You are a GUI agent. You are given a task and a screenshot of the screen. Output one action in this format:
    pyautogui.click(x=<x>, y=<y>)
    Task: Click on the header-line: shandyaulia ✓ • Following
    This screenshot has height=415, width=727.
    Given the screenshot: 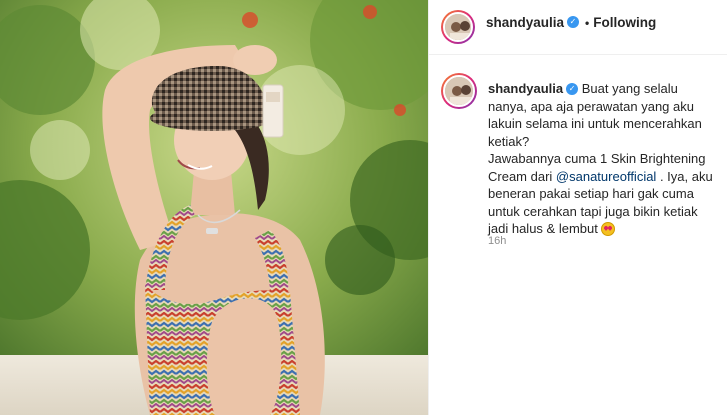 What is the action you would take?
    pyautogui.click(x=571, y=22)
    